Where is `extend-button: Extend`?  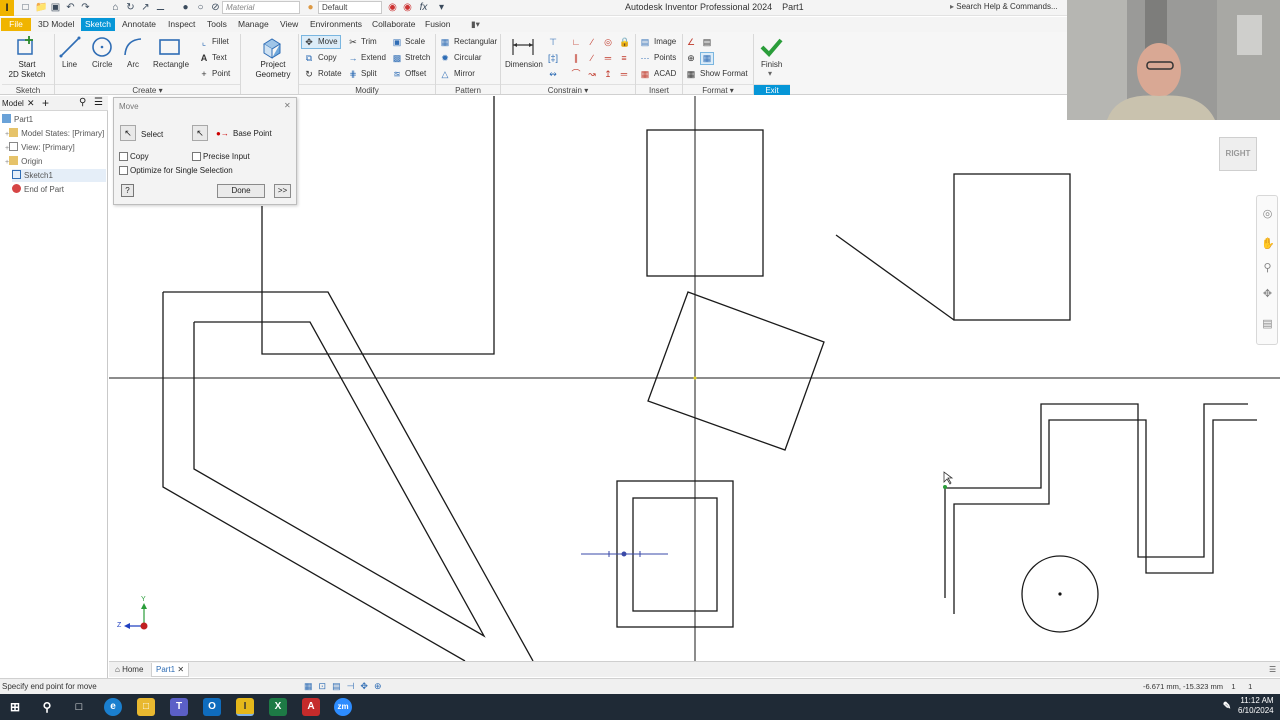
extend-button: Extend is located at coordinates (373, 57).